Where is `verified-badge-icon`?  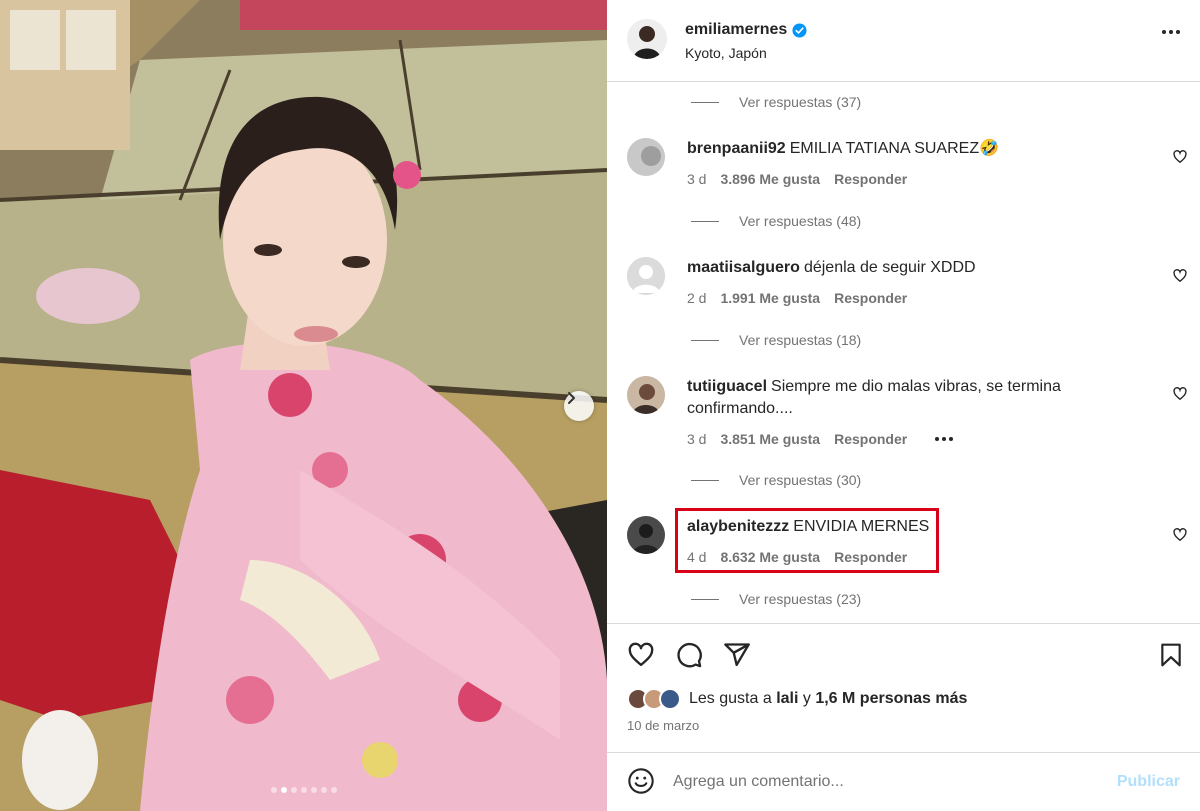 verified-badge-icon is located at coordinates (799, 30).